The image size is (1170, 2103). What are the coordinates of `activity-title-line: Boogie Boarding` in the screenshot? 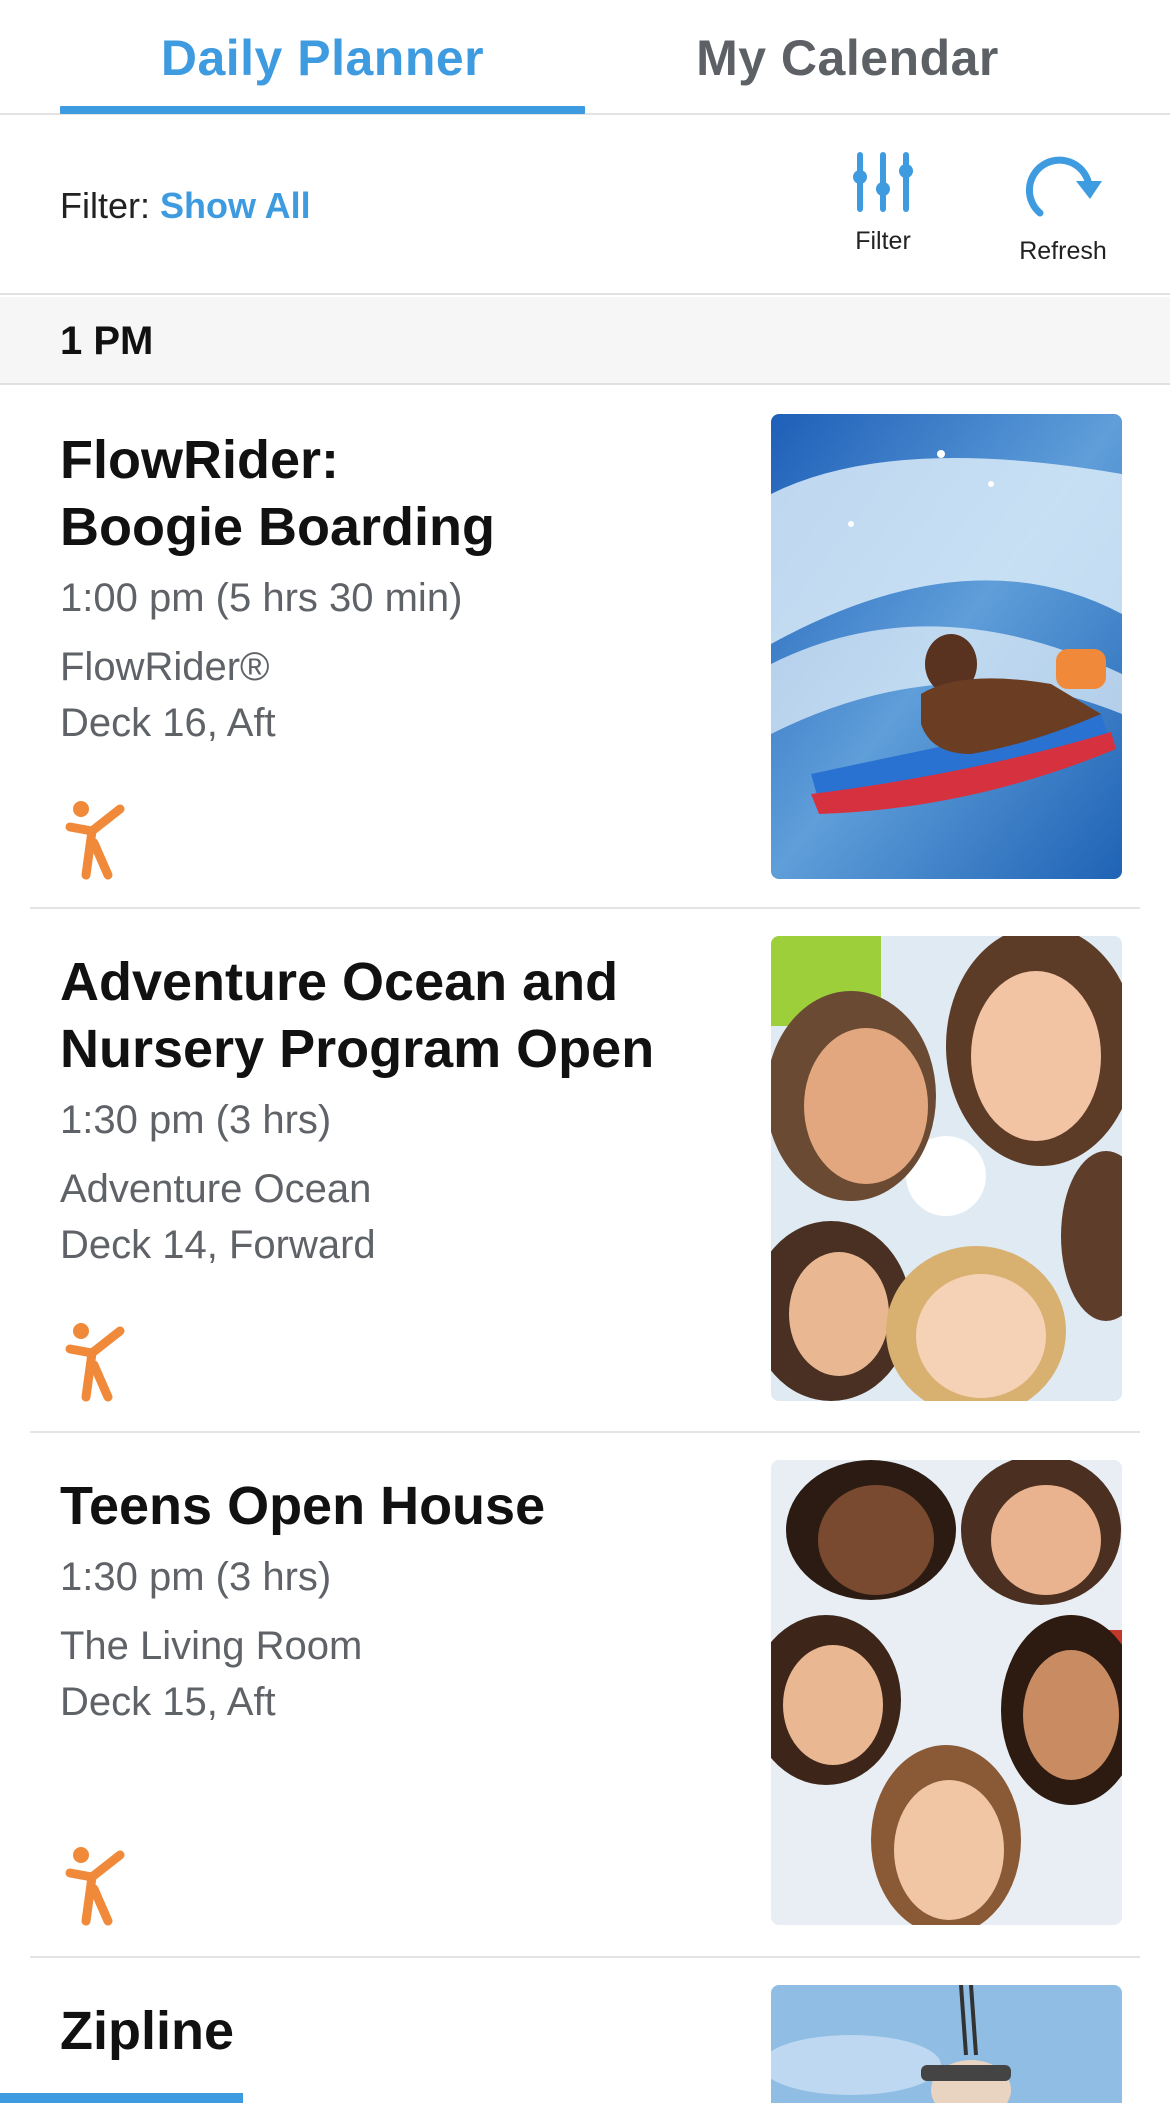 It's located at (277, 527).